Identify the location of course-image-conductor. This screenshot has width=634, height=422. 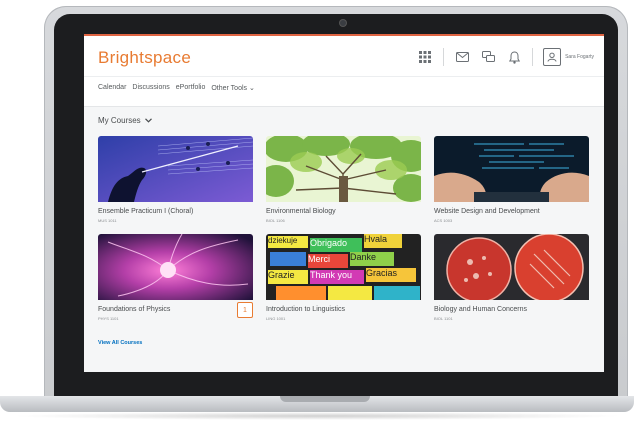
(175, 169).